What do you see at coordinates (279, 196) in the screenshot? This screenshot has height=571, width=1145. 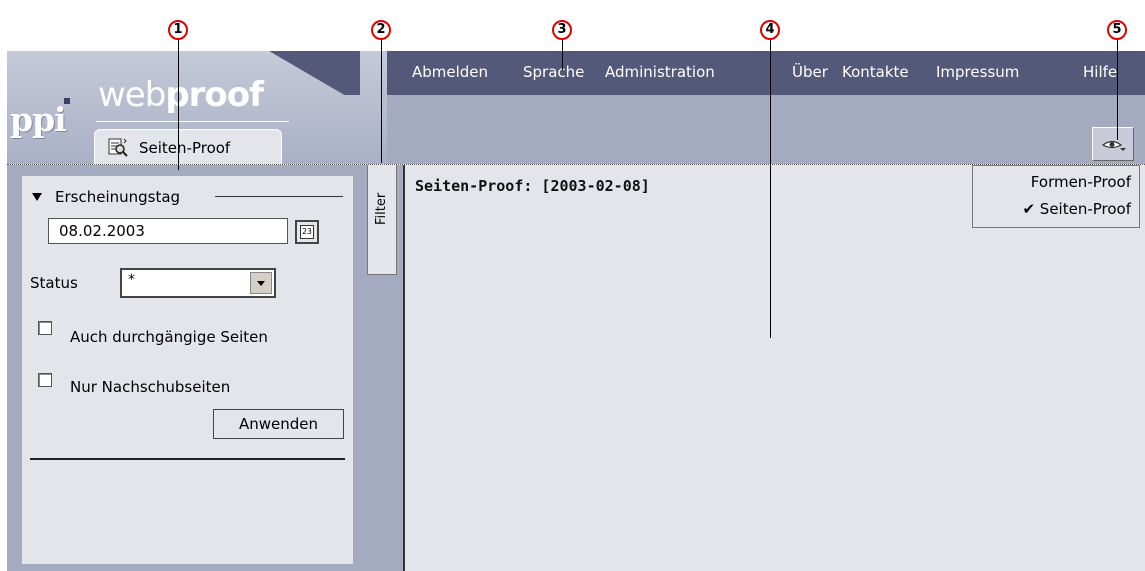 I see `section-header-line` at bounding box center [279, 196].